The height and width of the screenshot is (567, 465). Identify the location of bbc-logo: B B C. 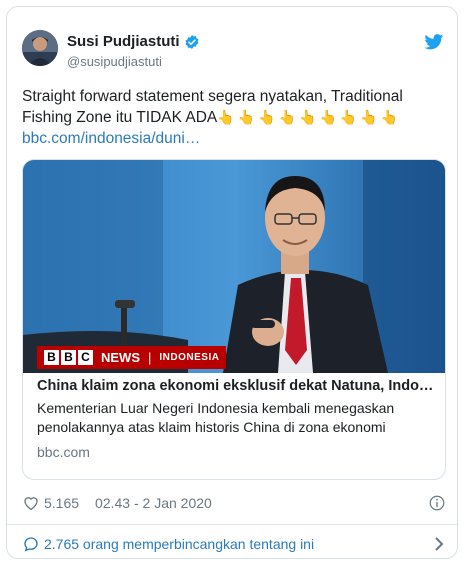
(68, 357).